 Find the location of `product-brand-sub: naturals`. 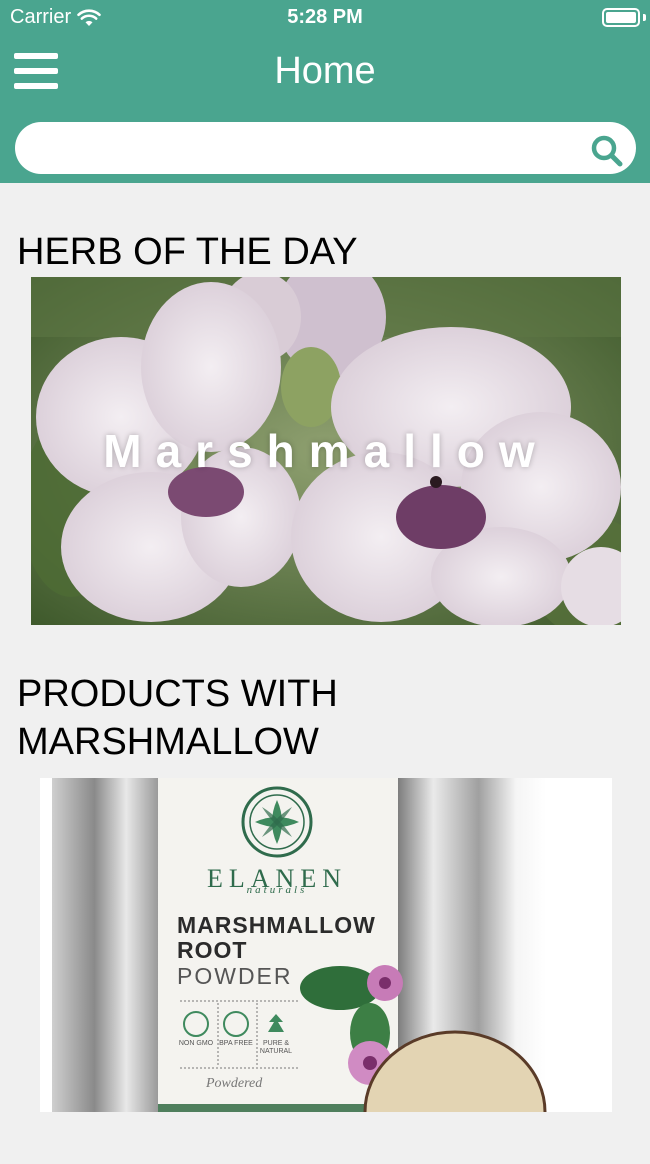

product-brand-sub: naturals is located at coordinates (277, 890).